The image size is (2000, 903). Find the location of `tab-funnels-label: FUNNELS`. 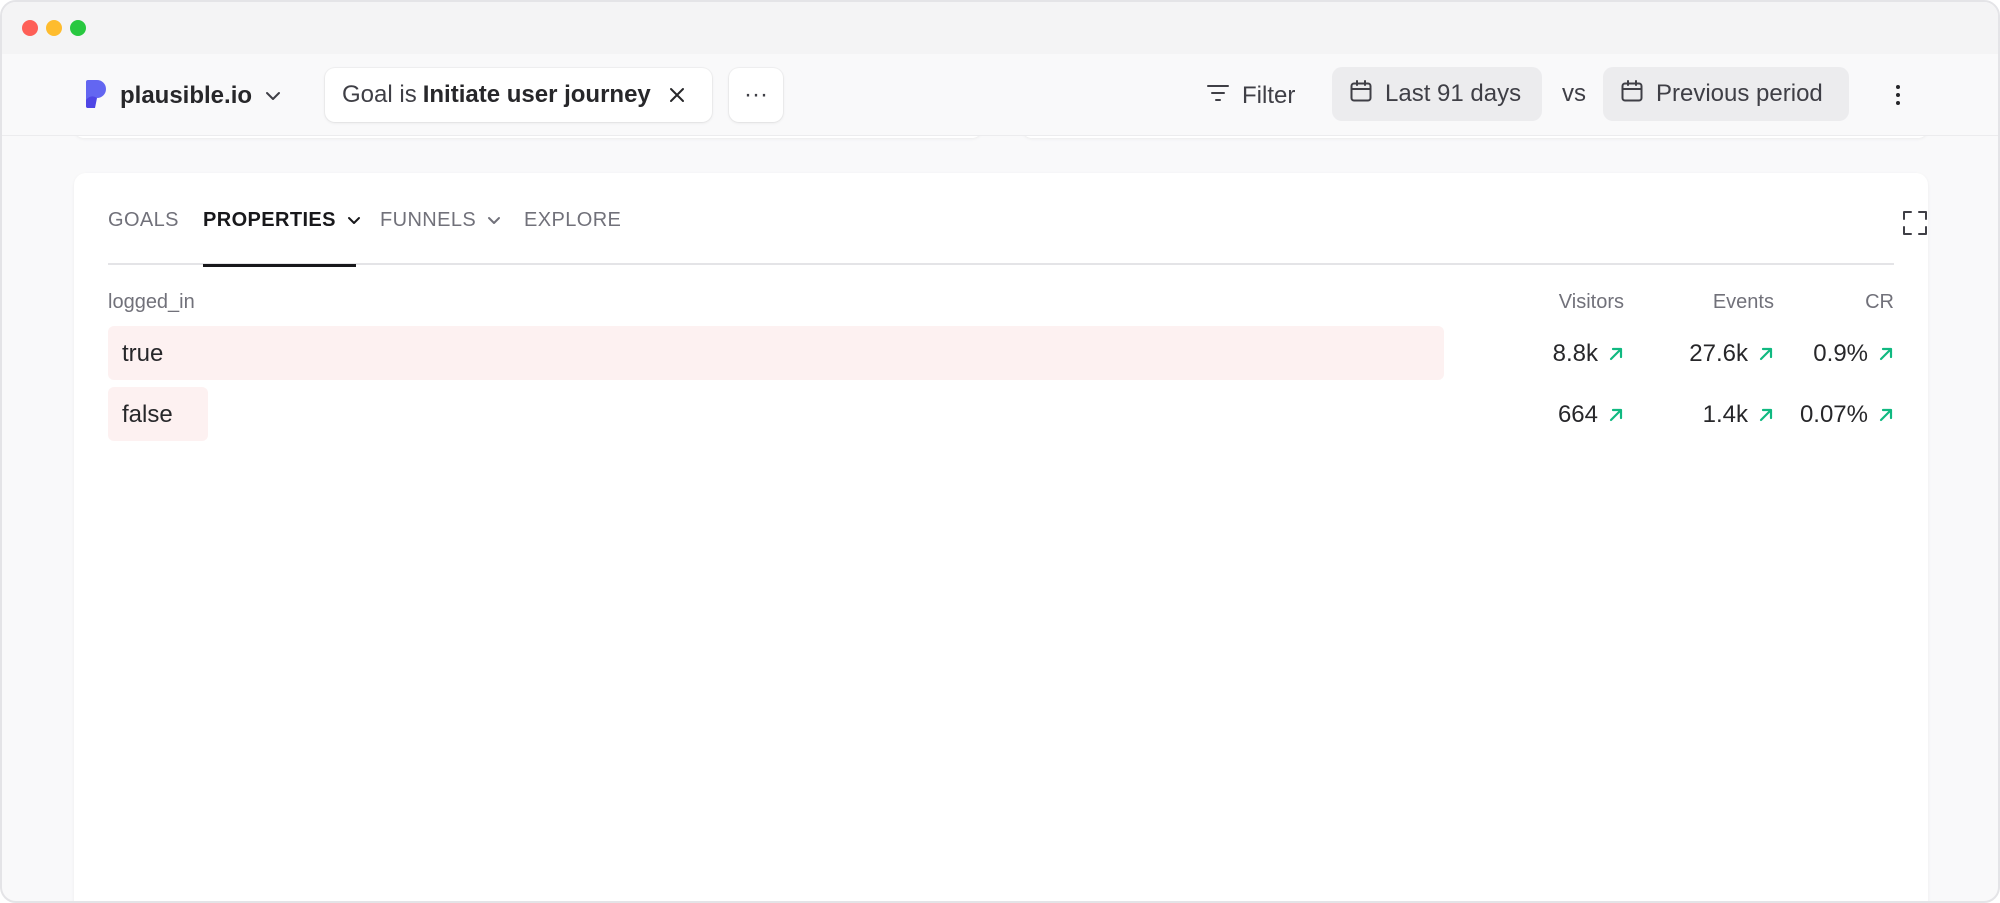

tab-funnels-label: FUNNELS is located at coordinates (428, 220).